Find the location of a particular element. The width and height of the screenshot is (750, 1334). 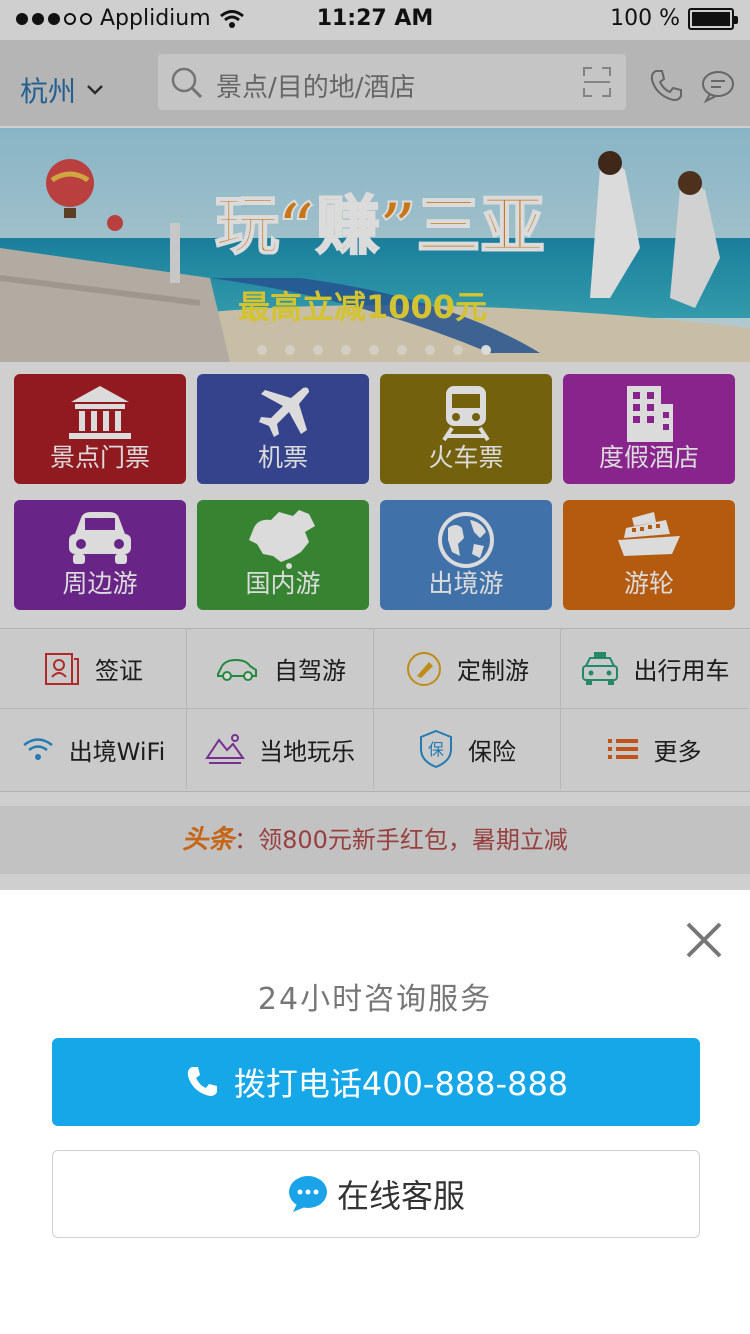

tile-label: 火车票 is located at coordinates (466, 457).